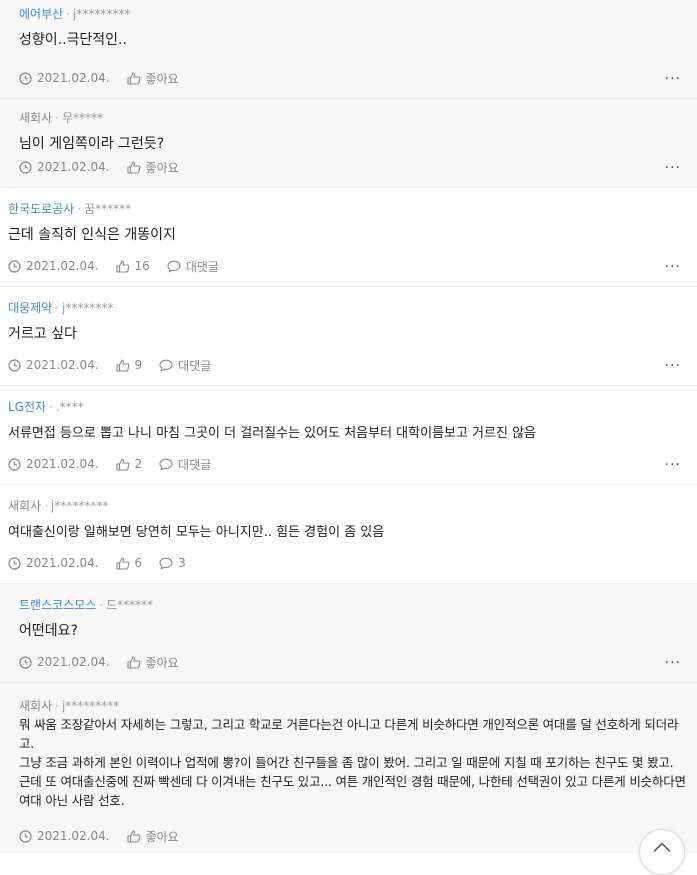 The height and width of the screenshot is (875, 697). What do you see at coordinates (92, 235) in the screenshot?
I see `comment-text: 근데 솔직히 인식은 개똥이지` at bounding box center [92, 235].